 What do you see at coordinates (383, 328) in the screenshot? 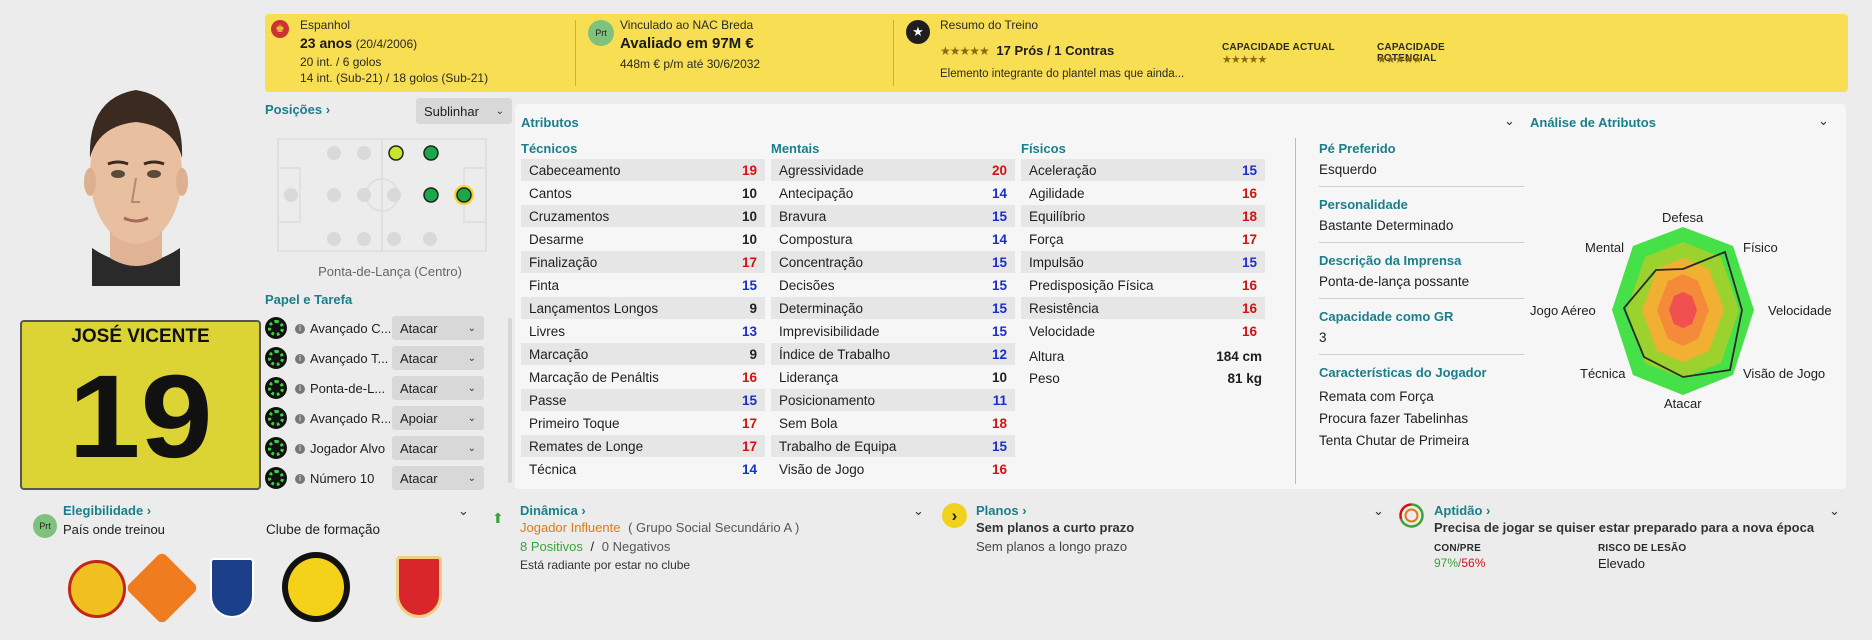
I see `role-row: i Avançado C... Atacar ⌄` at bounding box center [383, 328].